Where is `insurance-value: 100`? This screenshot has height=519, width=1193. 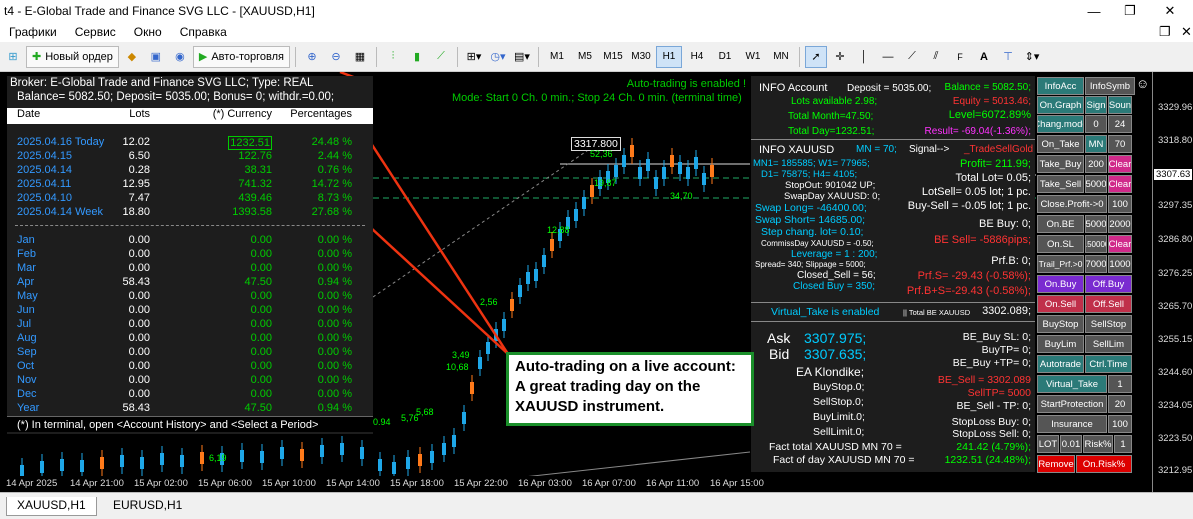 insurance-value: 100 is located at coordinates (1120, 424).